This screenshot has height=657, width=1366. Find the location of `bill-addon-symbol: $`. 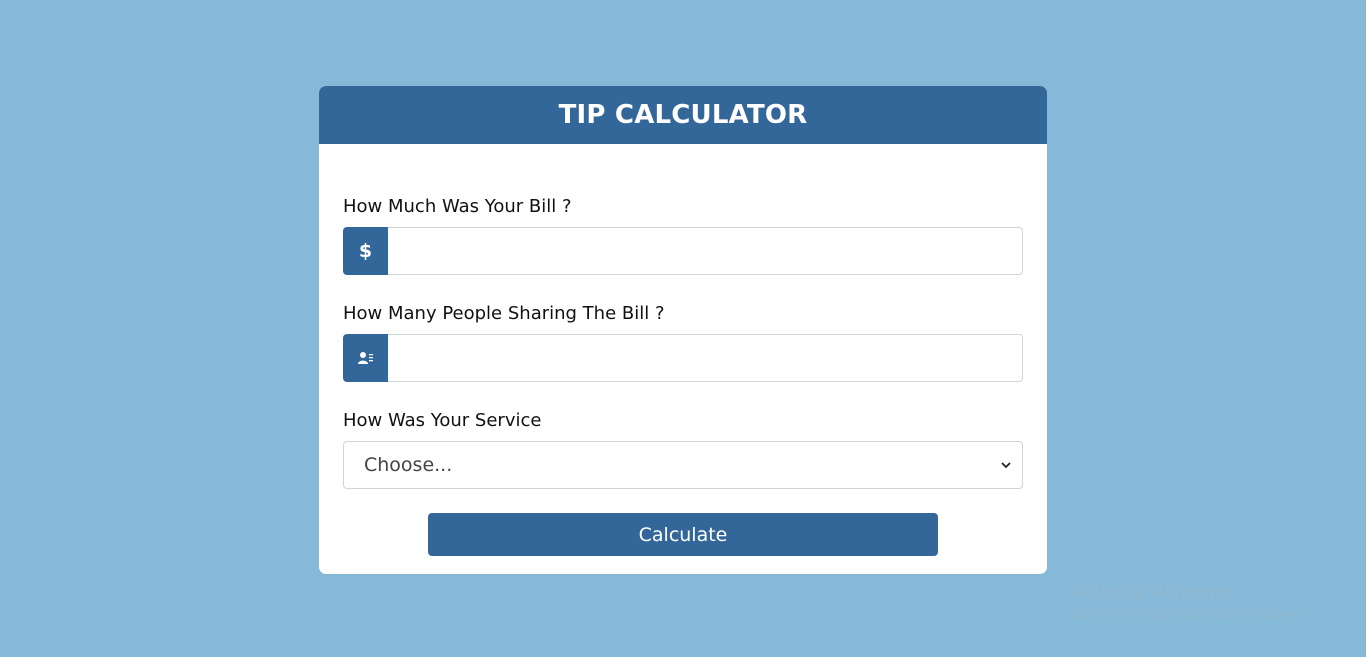

bill-addon-symbol: $ is located at coordinates (365, 251).